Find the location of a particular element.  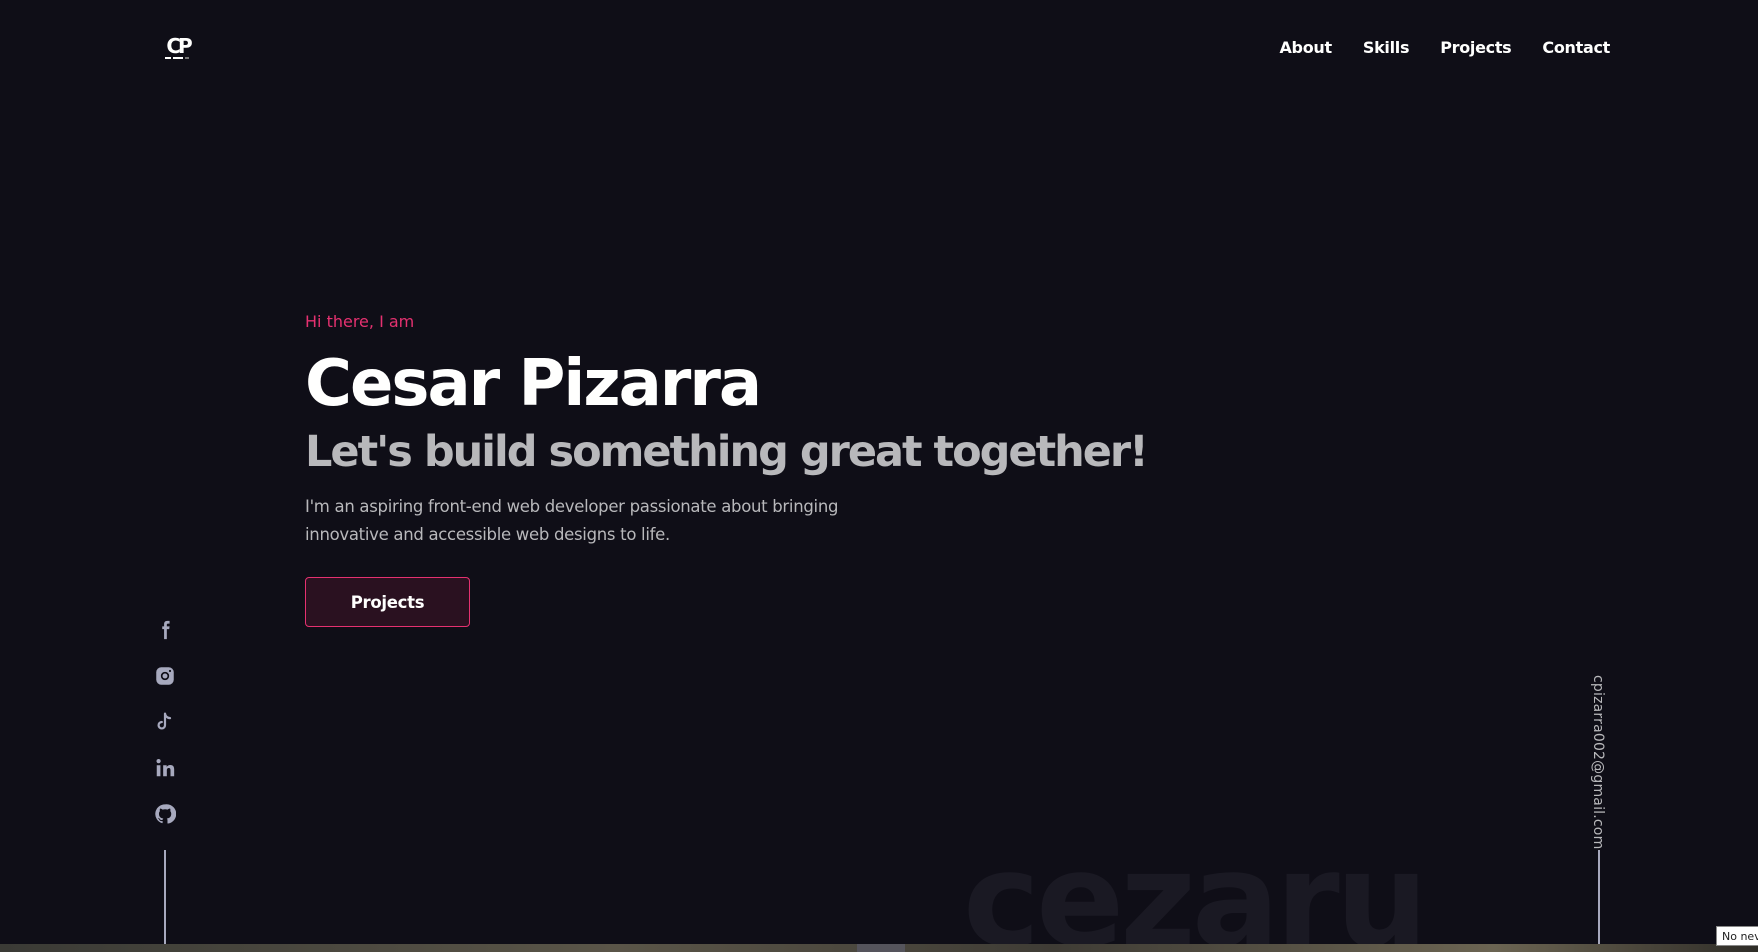

main-nav: About Skills Projects Contact is located at coordinates (1444, 47).